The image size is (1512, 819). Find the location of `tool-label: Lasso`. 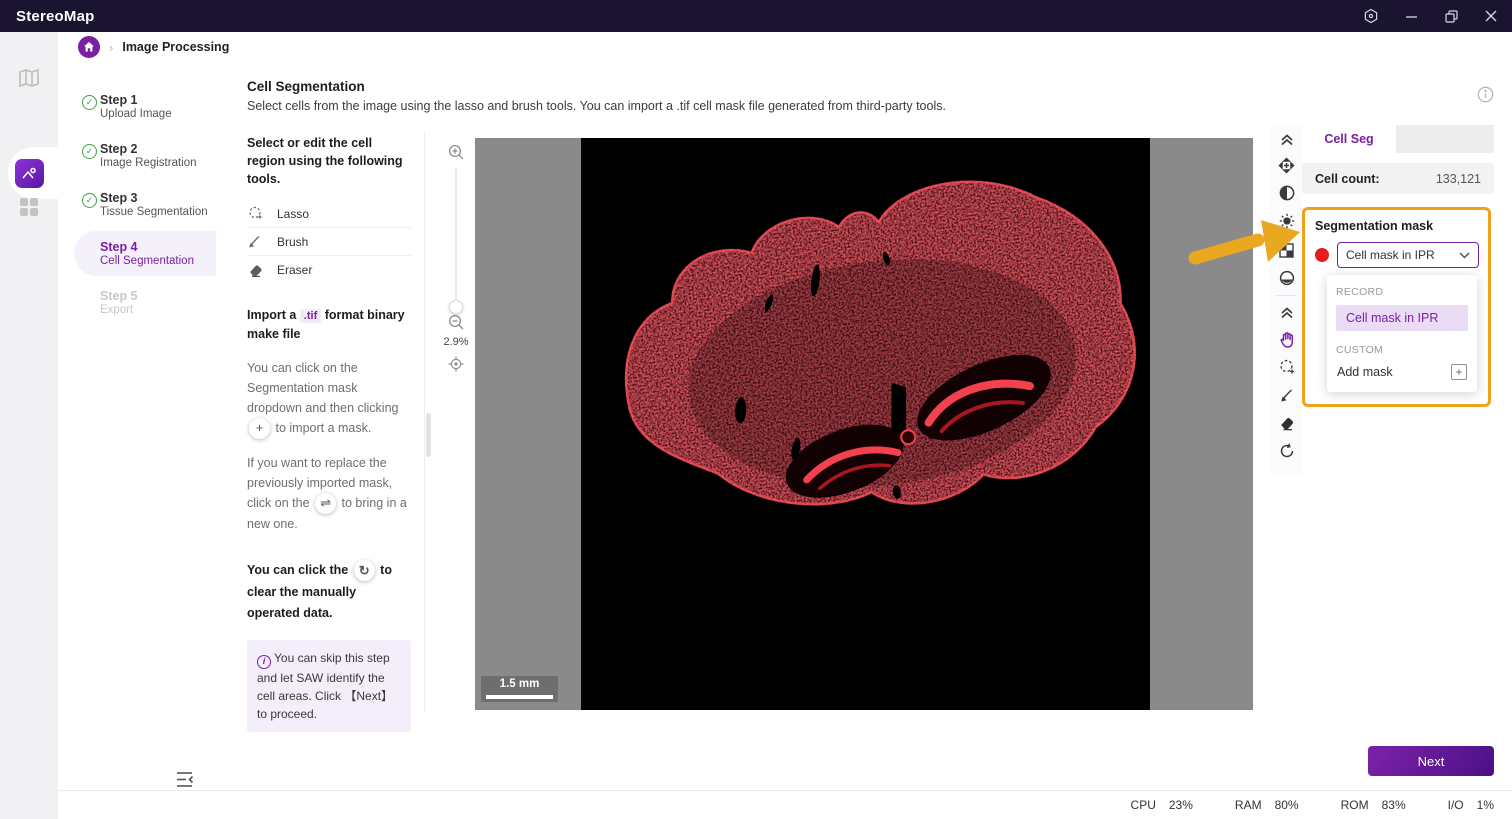

tool-label: Lasso is located at coordinates (293, 213).